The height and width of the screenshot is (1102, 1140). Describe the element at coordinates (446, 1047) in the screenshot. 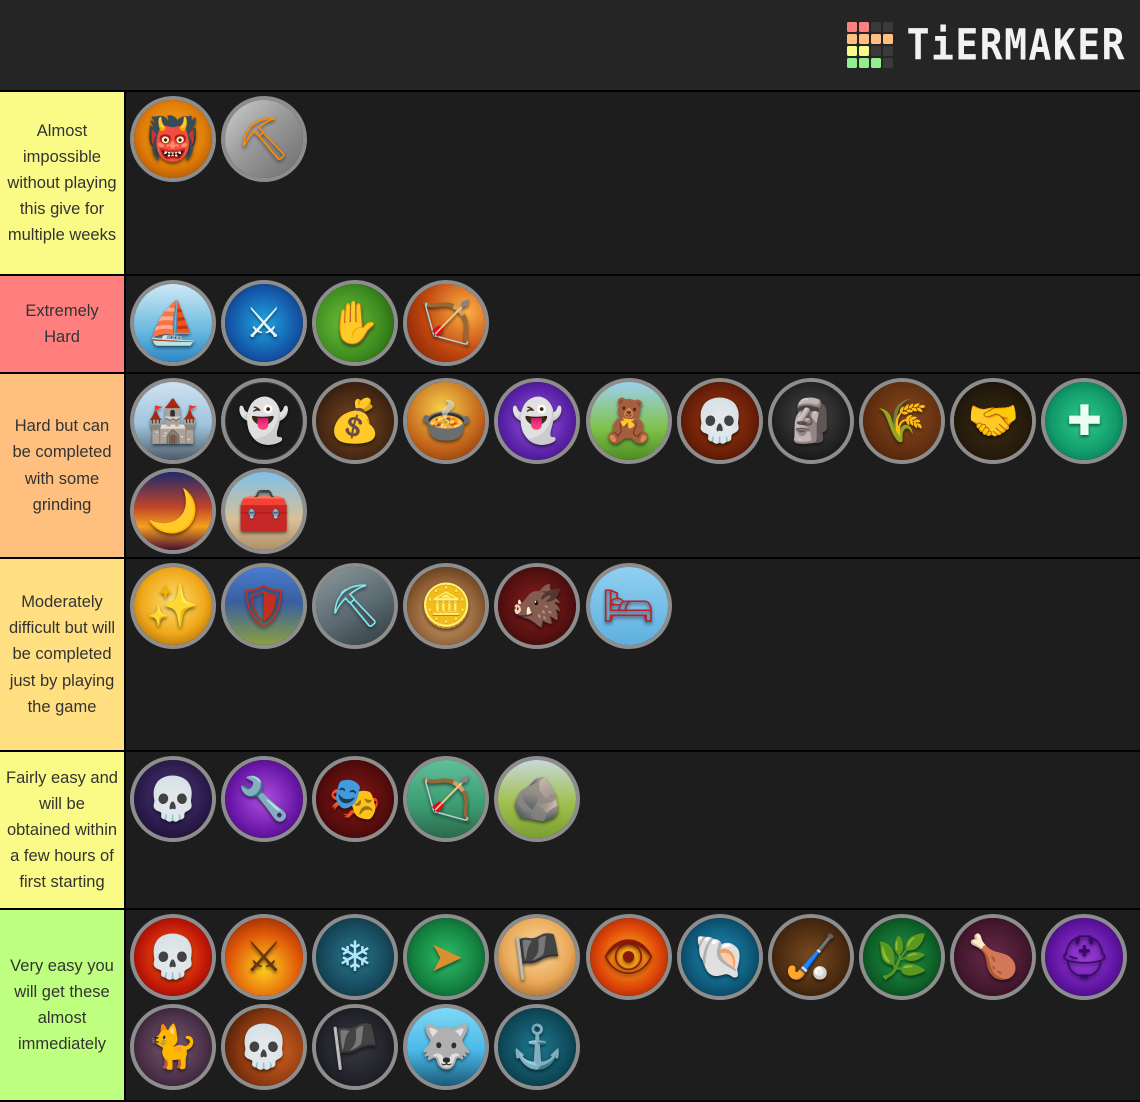

I see `howling-wolf-icon: 🐺` at that location.